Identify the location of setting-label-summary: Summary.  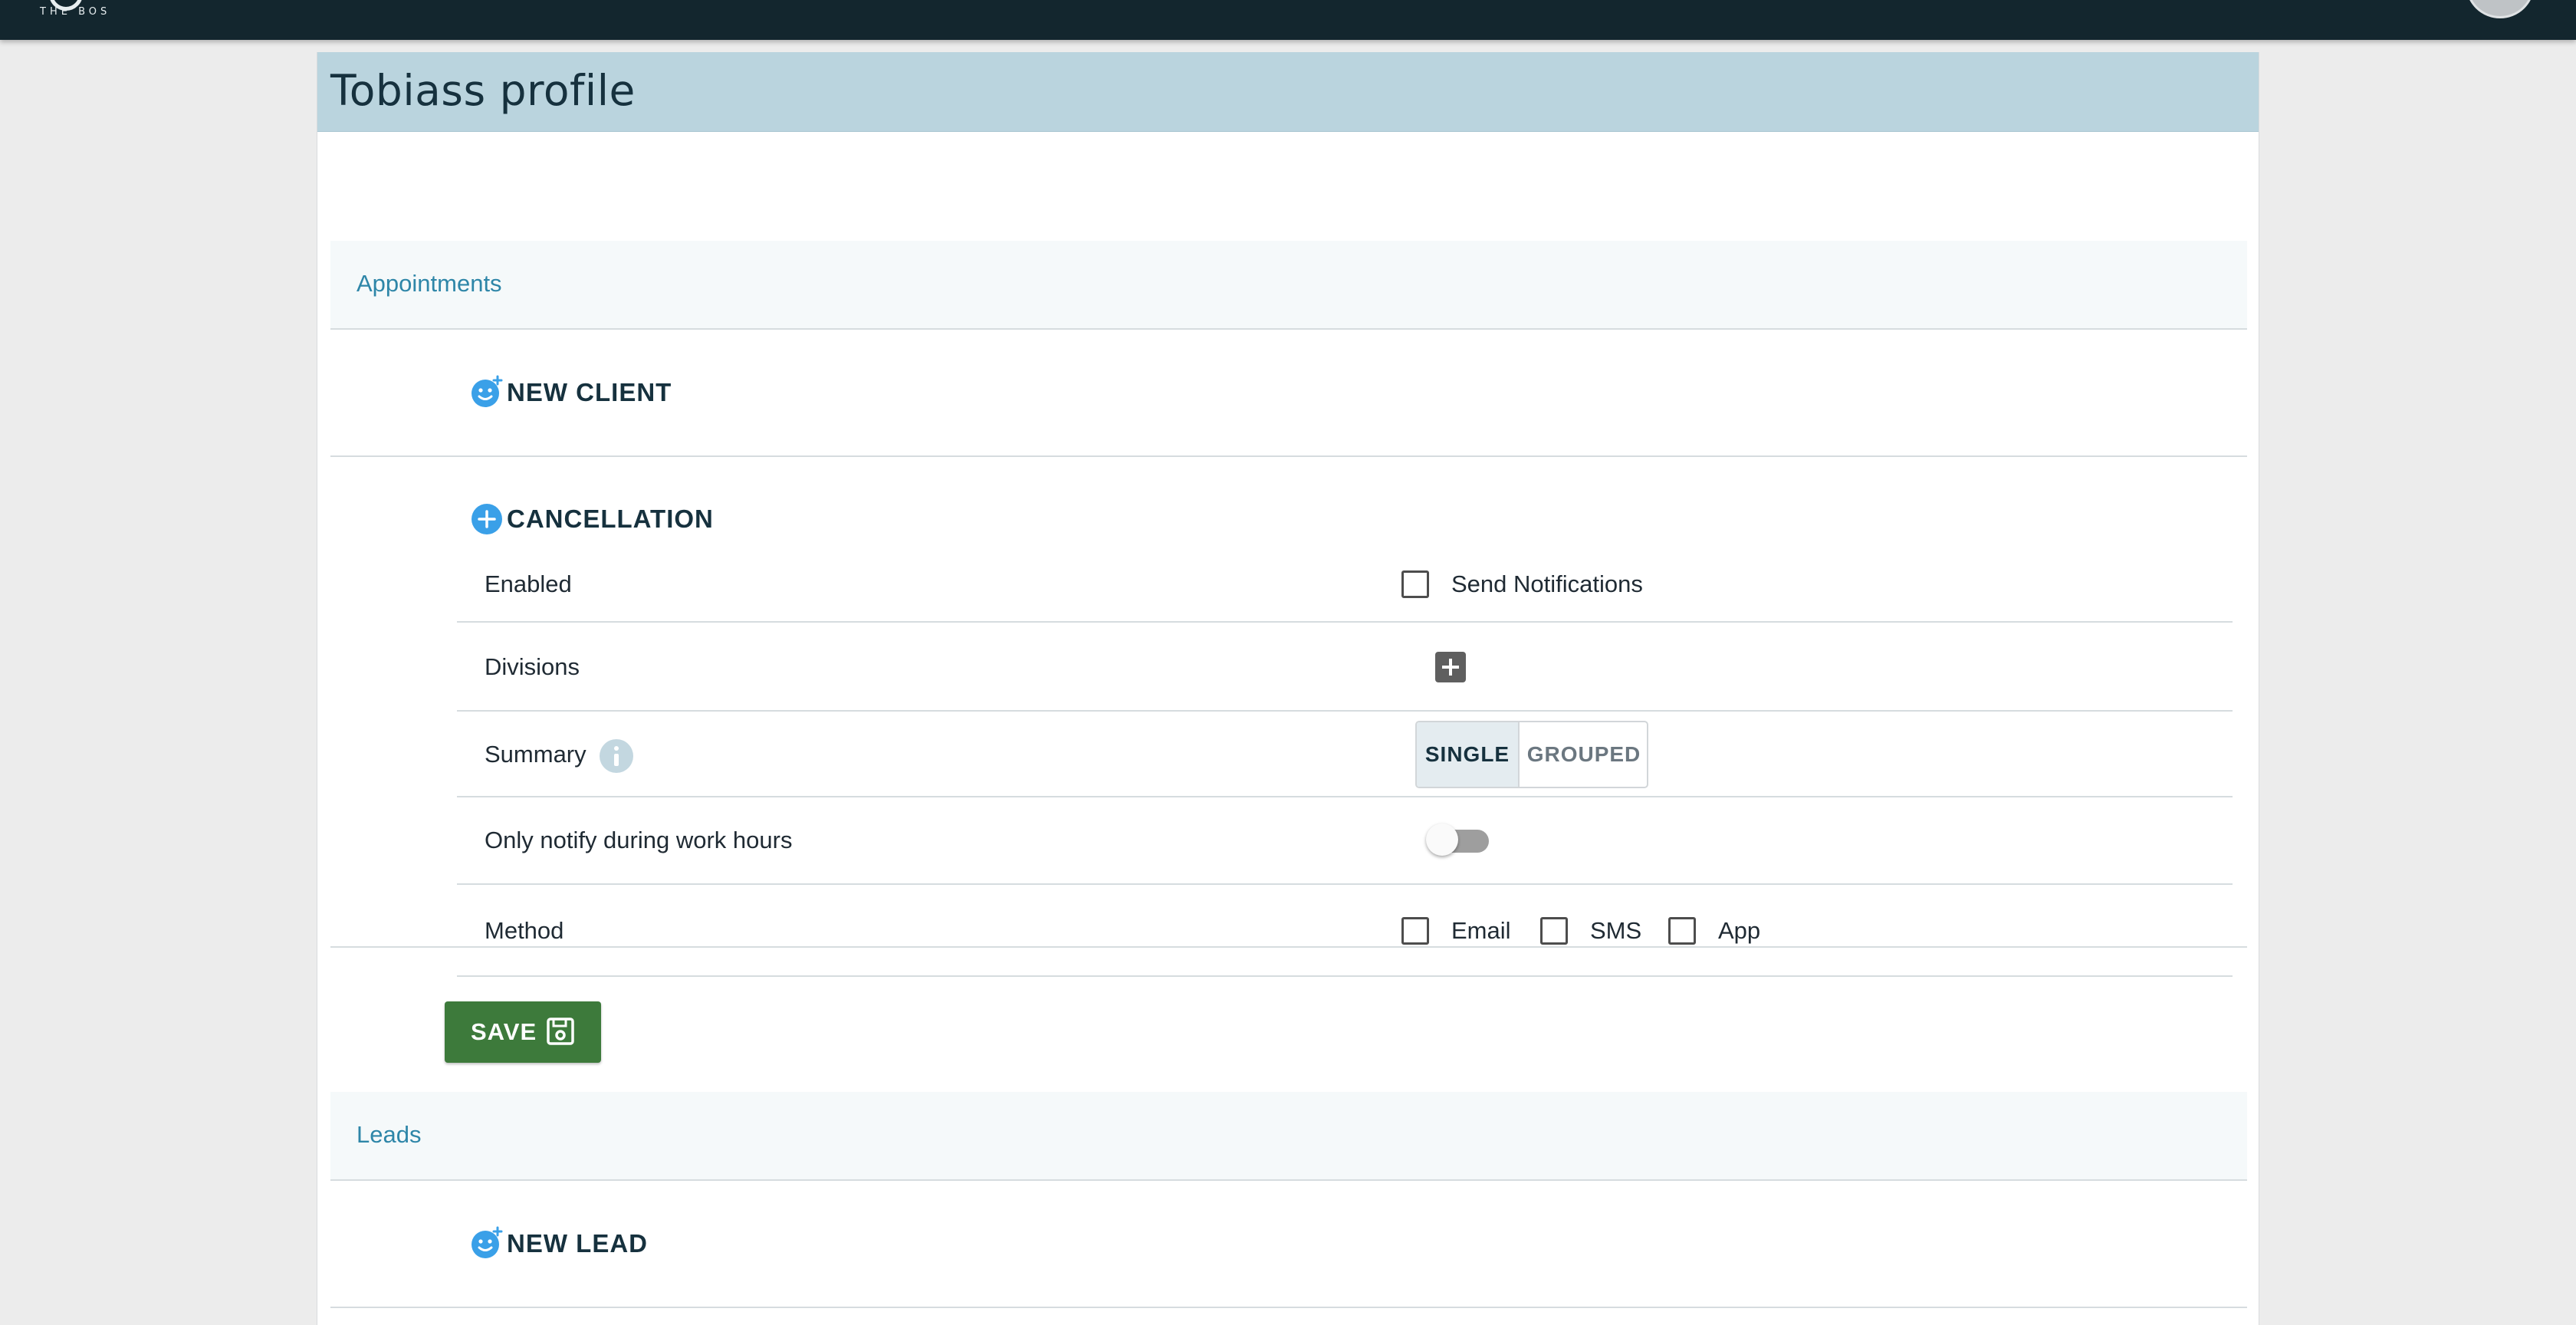
(536, 754).